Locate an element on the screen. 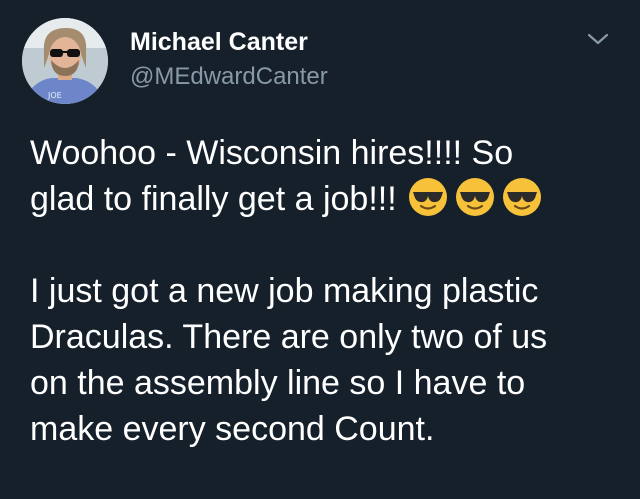 The width and height of the screenshot is (640, 499). tweet-line-with-emojis: glad to finally get a job!!! is located at coordinates (325, 199).